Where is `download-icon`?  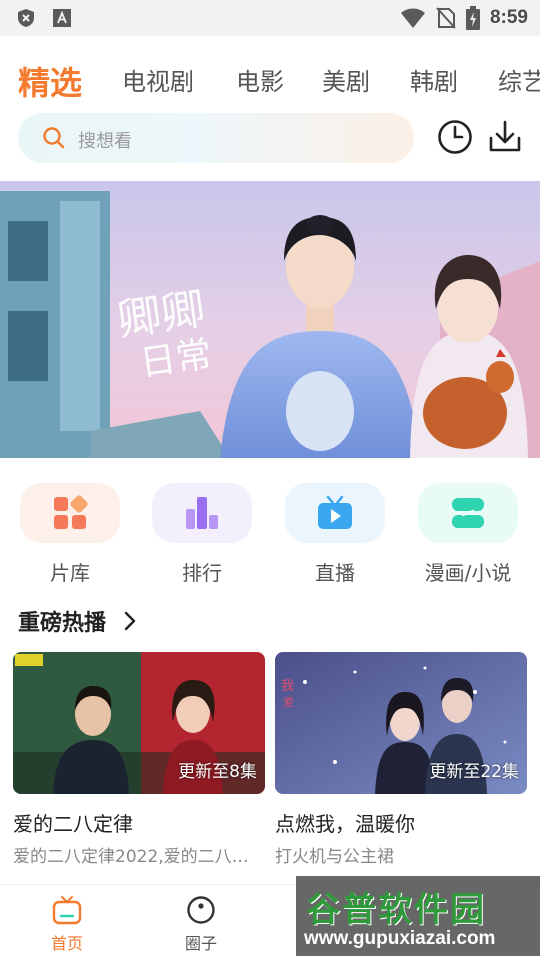
download-icon is located at coordinates (505, 137).